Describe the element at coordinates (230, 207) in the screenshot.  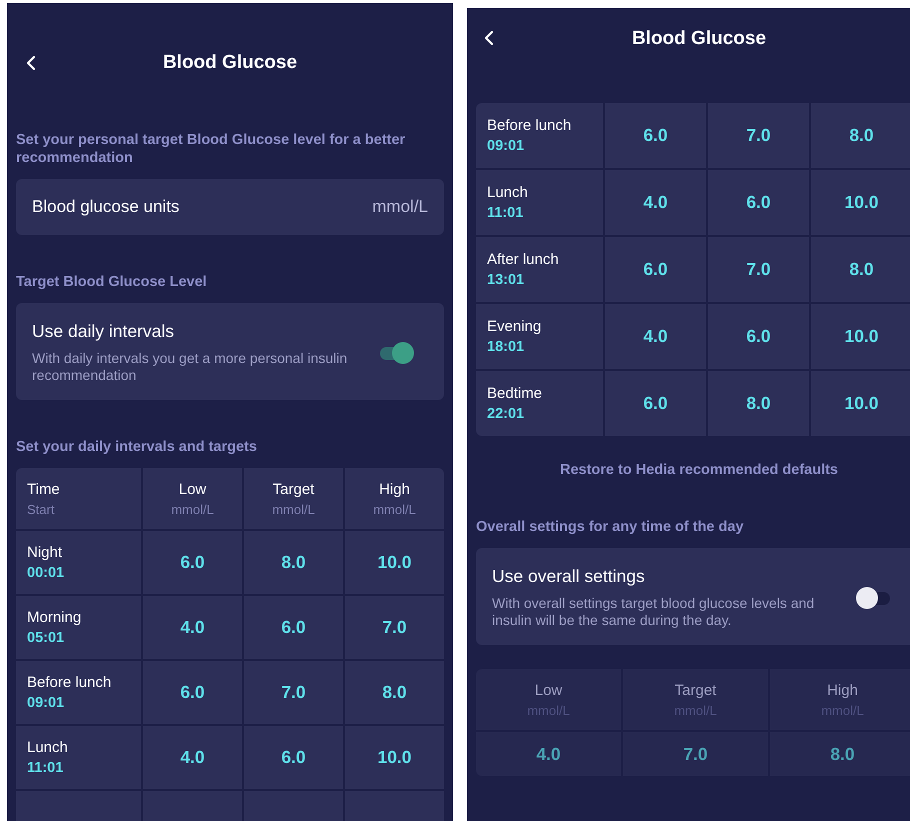
I see `units-setting-row: Blood glucose units mmol/L` at that location.